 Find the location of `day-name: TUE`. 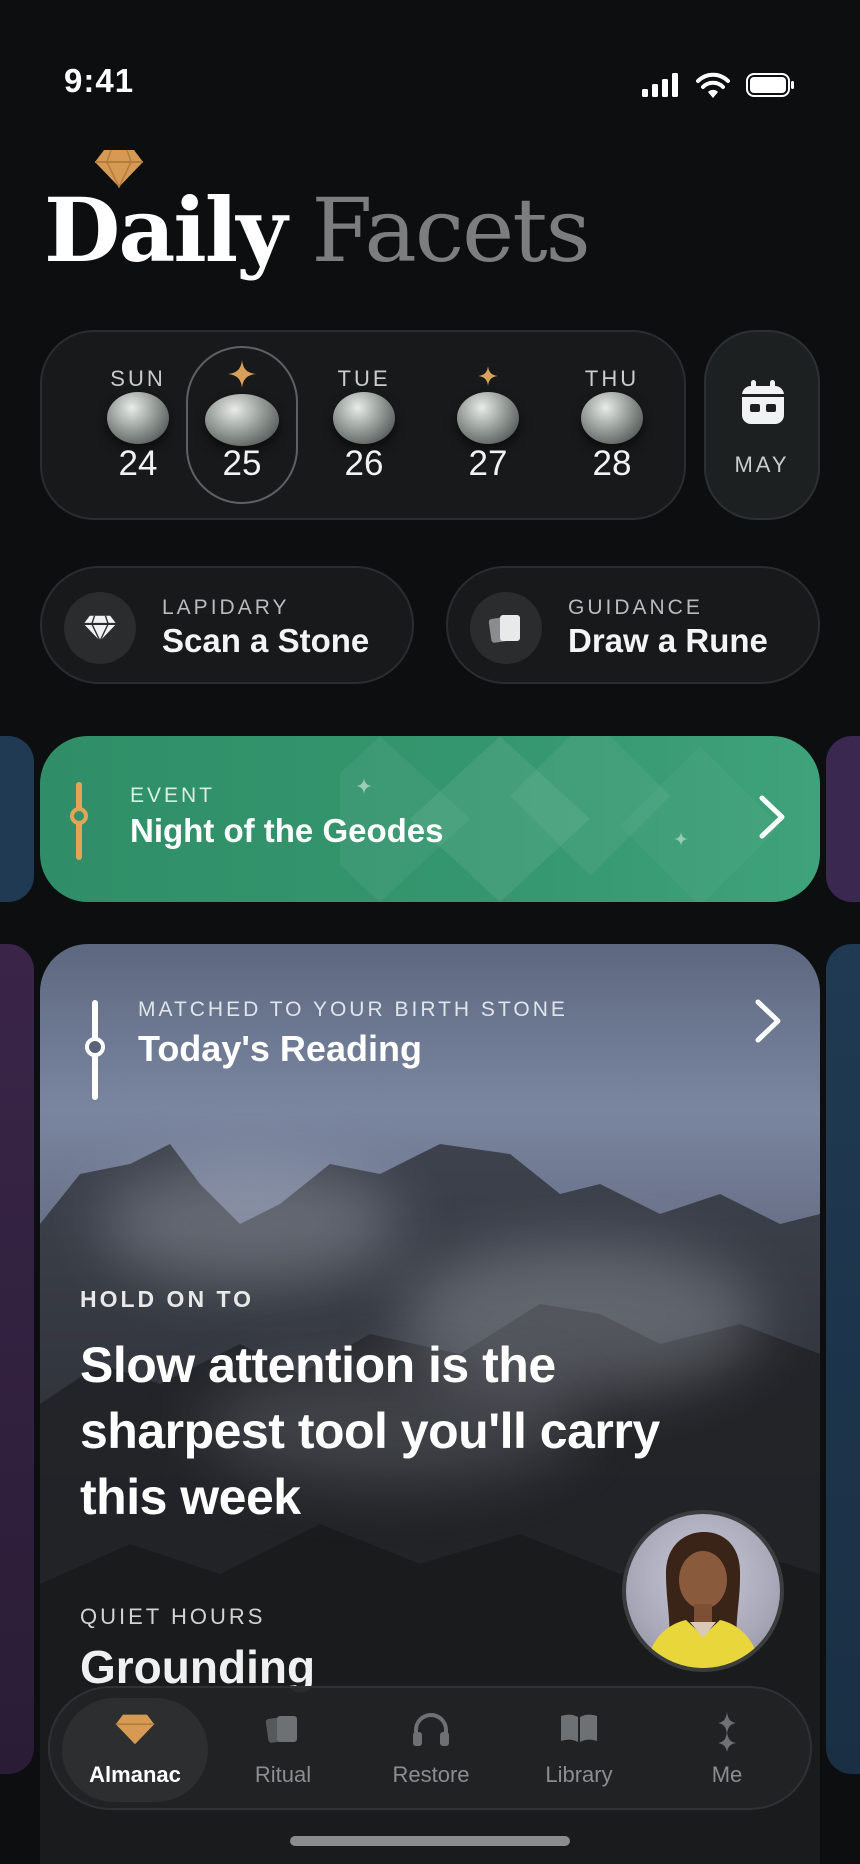

day-name: TUE is located at coordinates (364, 378).